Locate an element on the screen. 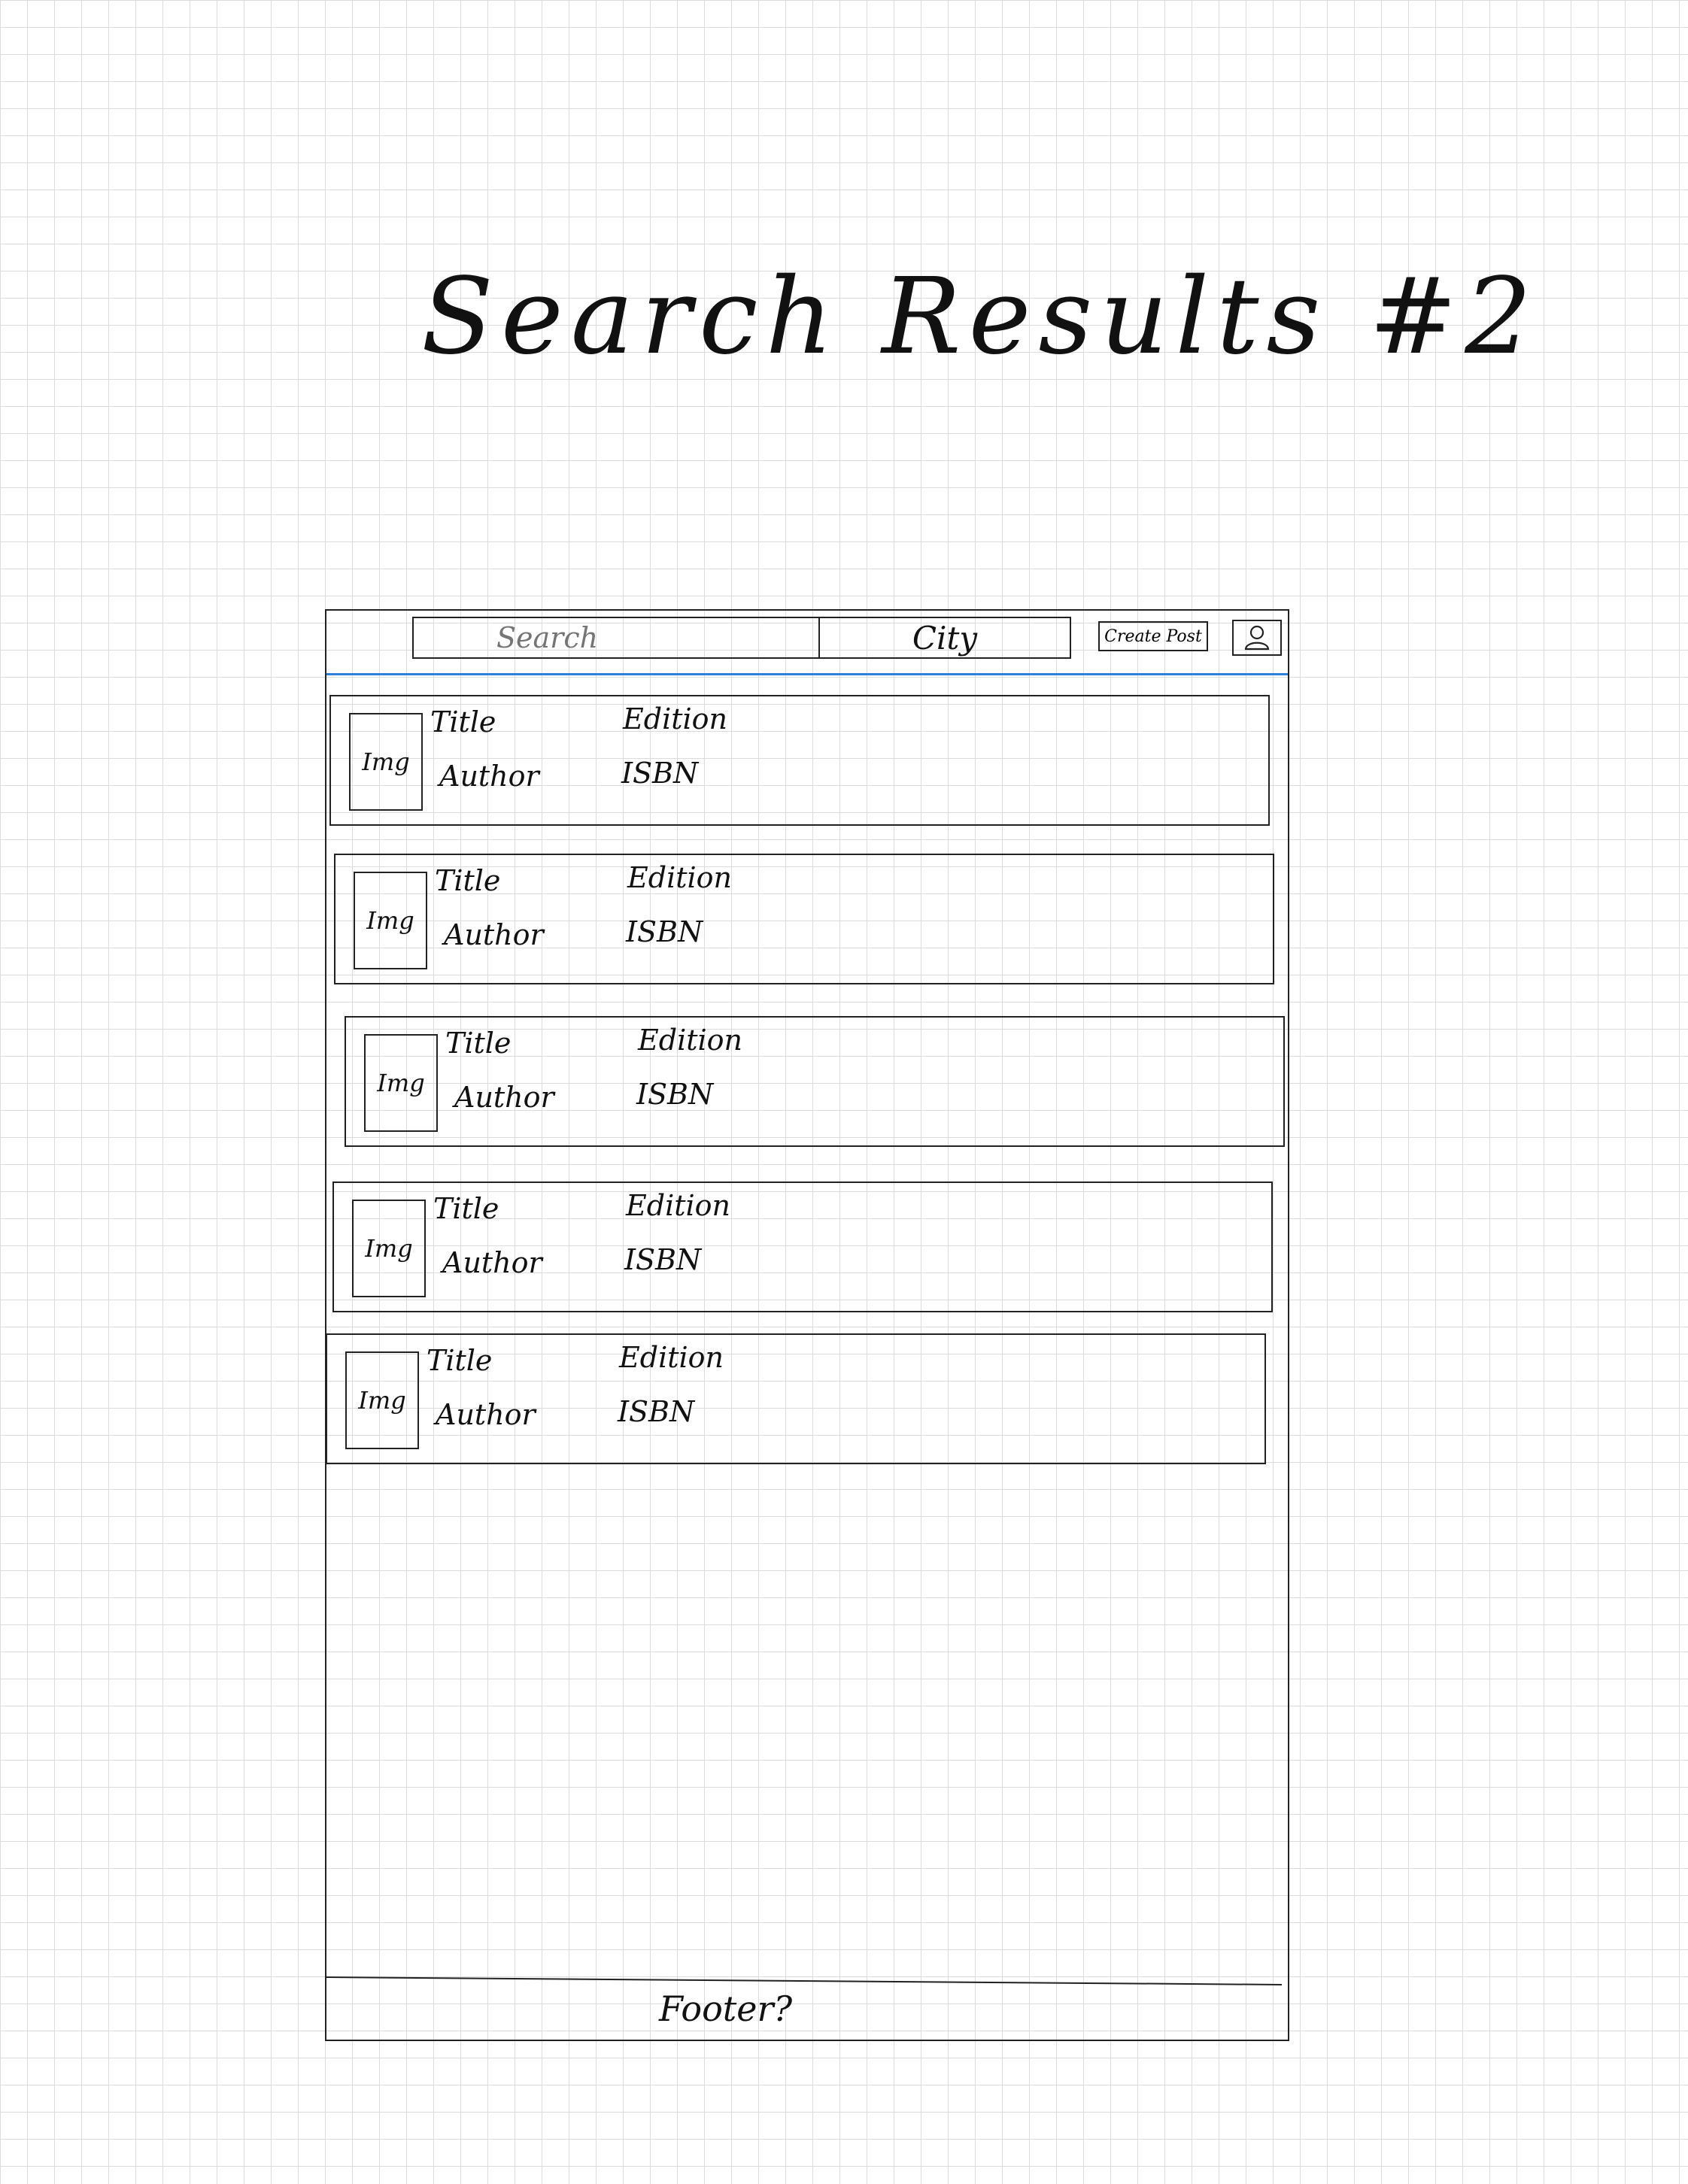 The image size is (1688, 2184). city-select: City is located at coordinates (945, 637).